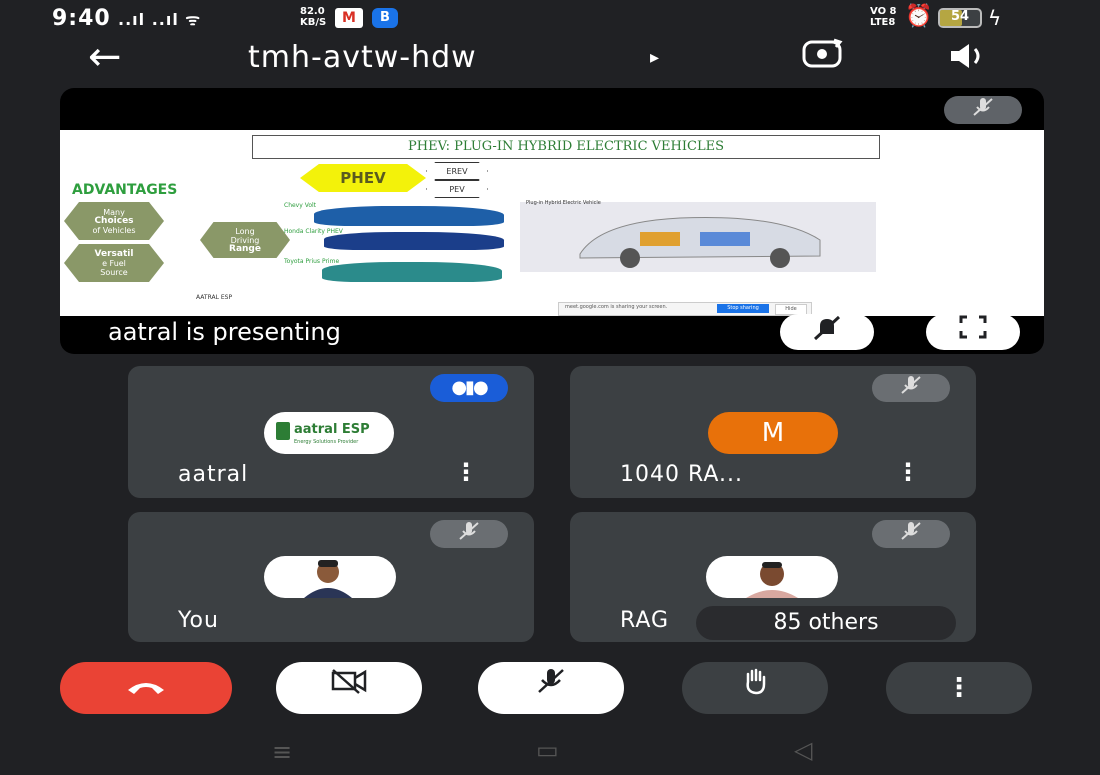  I want to click on speed-value: 82.0, so click(312, 11).